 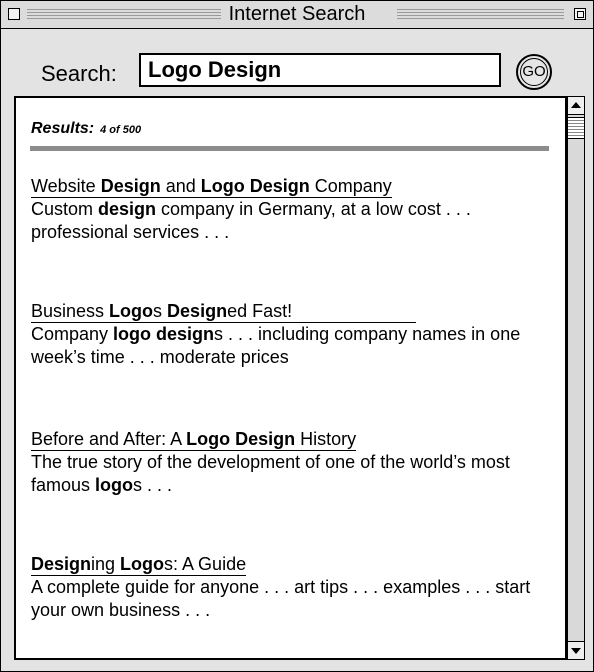 What do you see at coordinates (580, 14) in the screenshot?
I see `zoom-box` at bounding box center [580, 14].